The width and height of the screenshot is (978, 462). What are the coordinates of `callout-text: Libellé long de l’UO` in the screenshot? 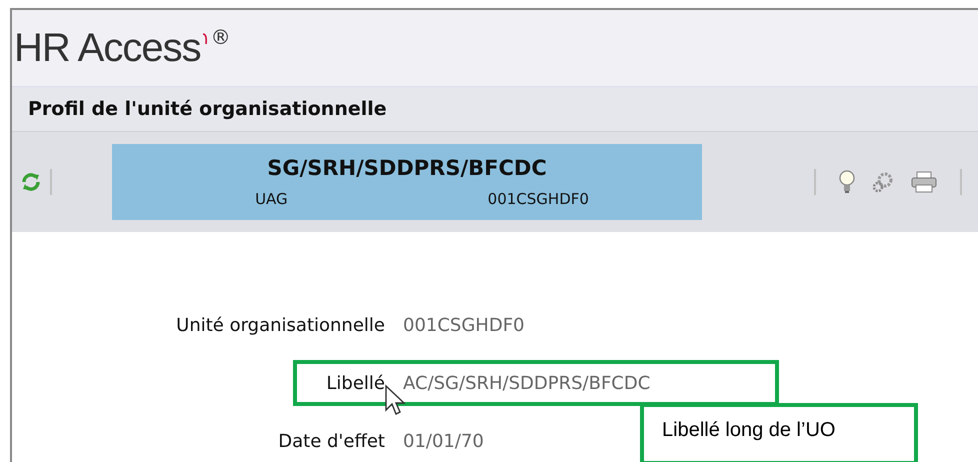 It's located at (749, 430).